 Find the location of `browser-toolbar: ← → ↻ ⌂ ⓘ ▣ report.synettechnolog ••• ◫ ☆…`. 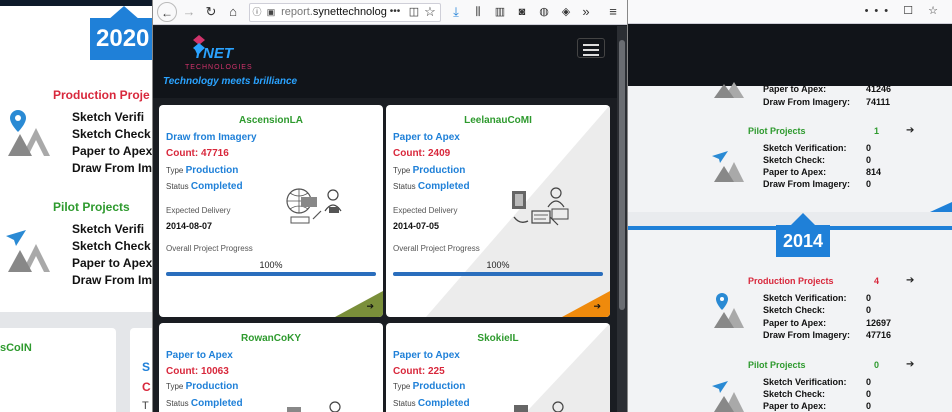

browser-toolbar: ← → ↻ ⌂ ⓘ ▣ report.synettechnolog ••• ◫ ☆… is located at coordinates (390, 12).